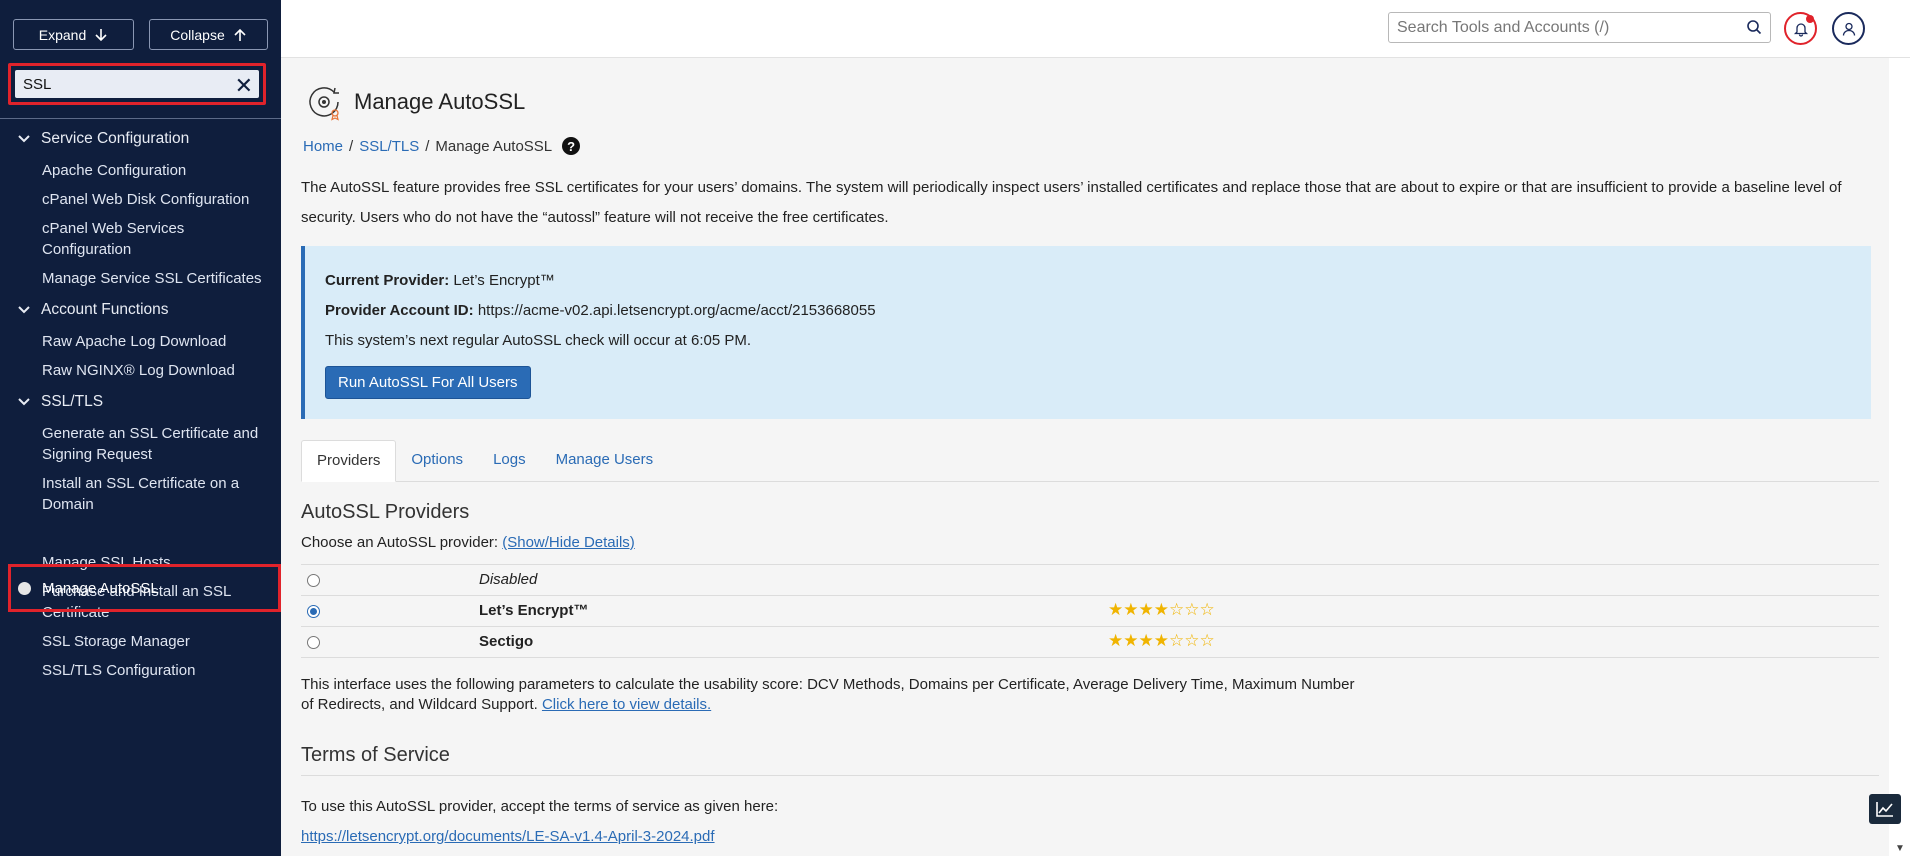  What do you see at coordinates (494, 146) in the screenshot?
I see `breadcrumb-current: Manage AutoSSL` at bounding box center [494, 146].